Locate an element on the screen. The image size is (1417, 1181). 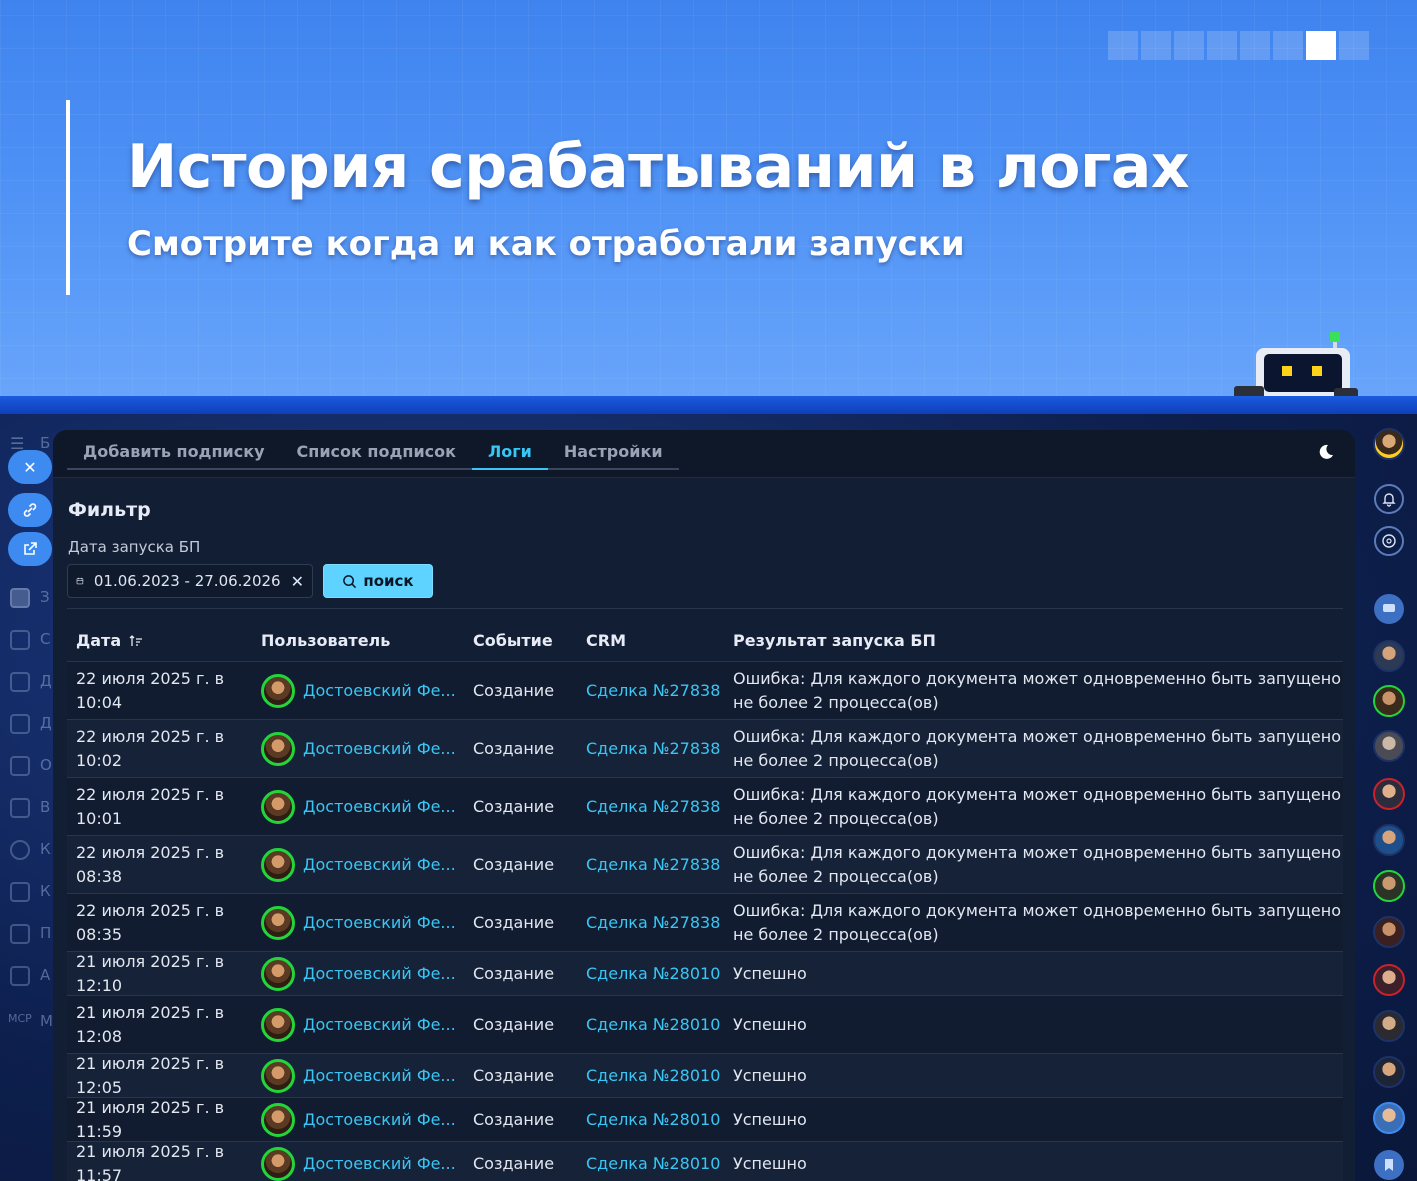
date-range-input: 01.06.2023 - 27.06.2026 ✕ is located at coordinates (190, 581).